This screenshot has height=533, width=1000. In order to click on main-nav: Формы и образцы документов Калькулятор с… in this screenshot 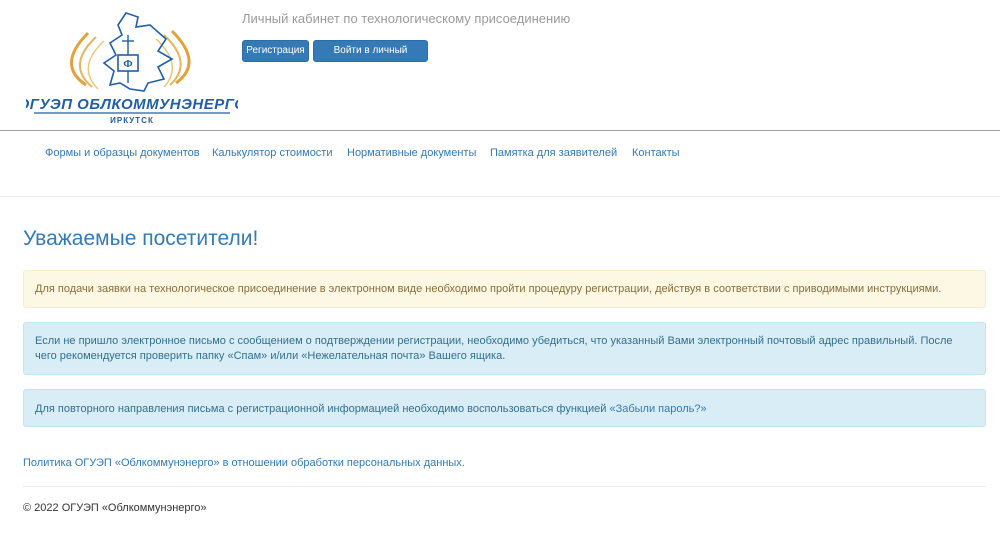, I will do `click(500, 164)`.